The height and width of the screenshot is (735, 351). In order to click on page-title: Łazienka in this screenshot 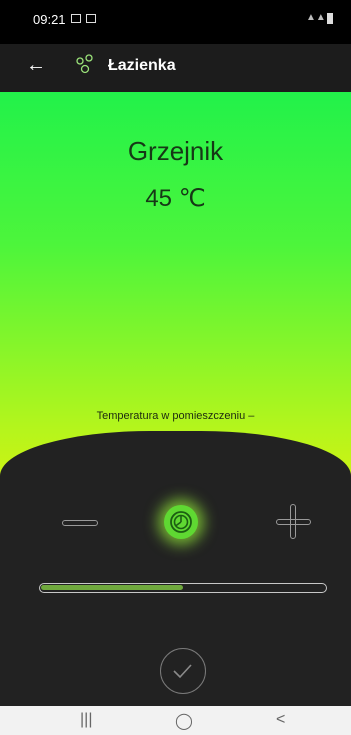, I will do `click(142, 65)`.